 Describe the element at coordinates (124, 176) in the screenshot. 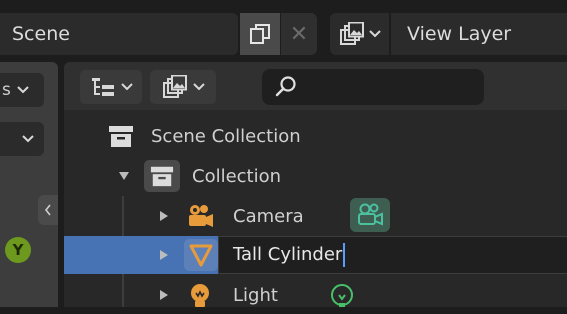

I see `expand-down-icon` at that location.